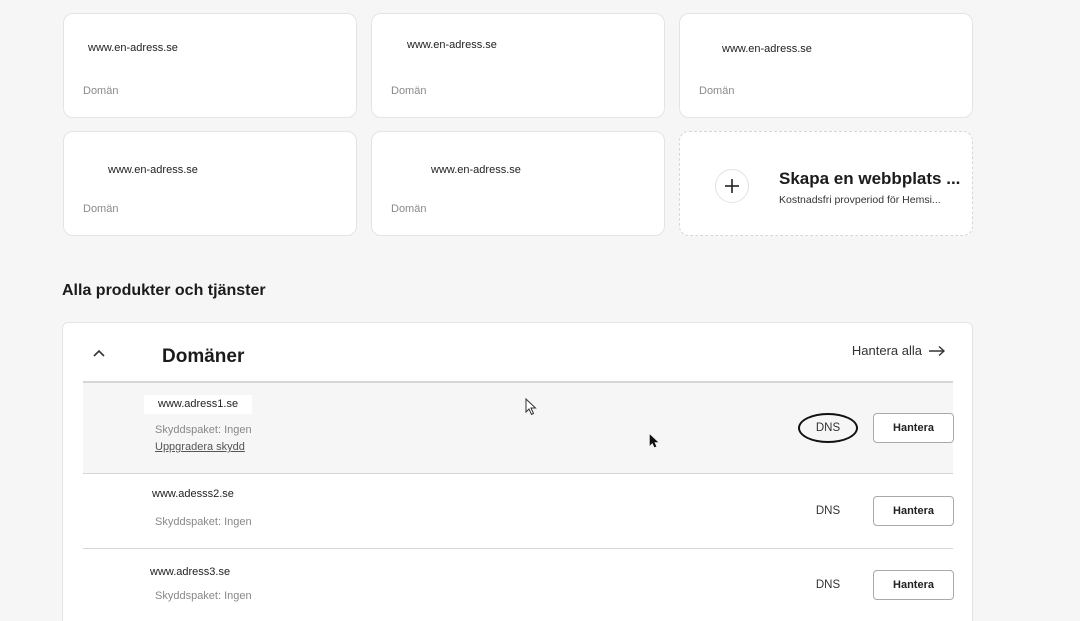 The image size is (1080, 621). Describe the element at coordinates (193, 494) in the screenshot. I see `domain-name: www.adesss2.se` at that location.